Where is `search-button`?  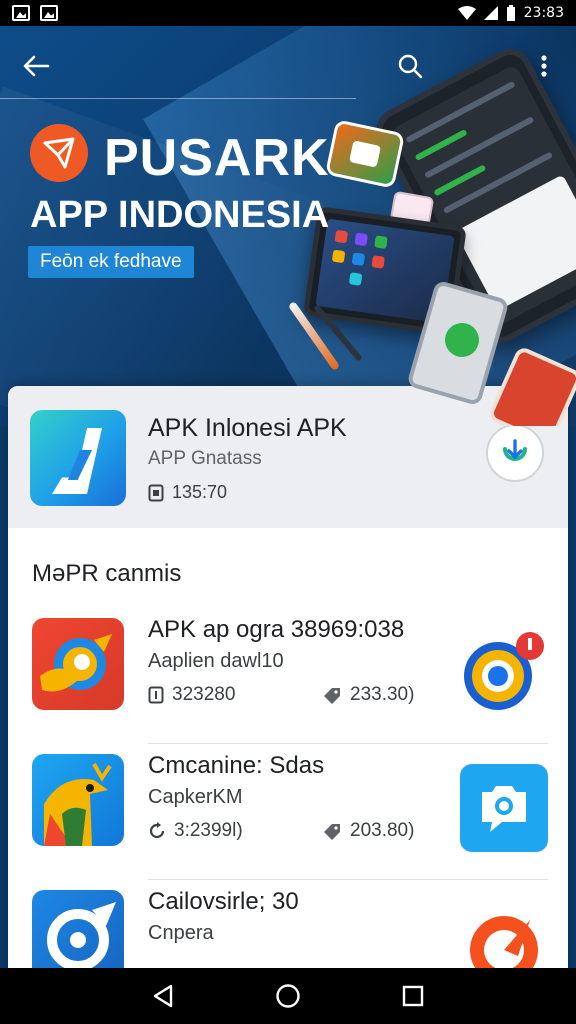 search-button is located at coordinates (410, 66).